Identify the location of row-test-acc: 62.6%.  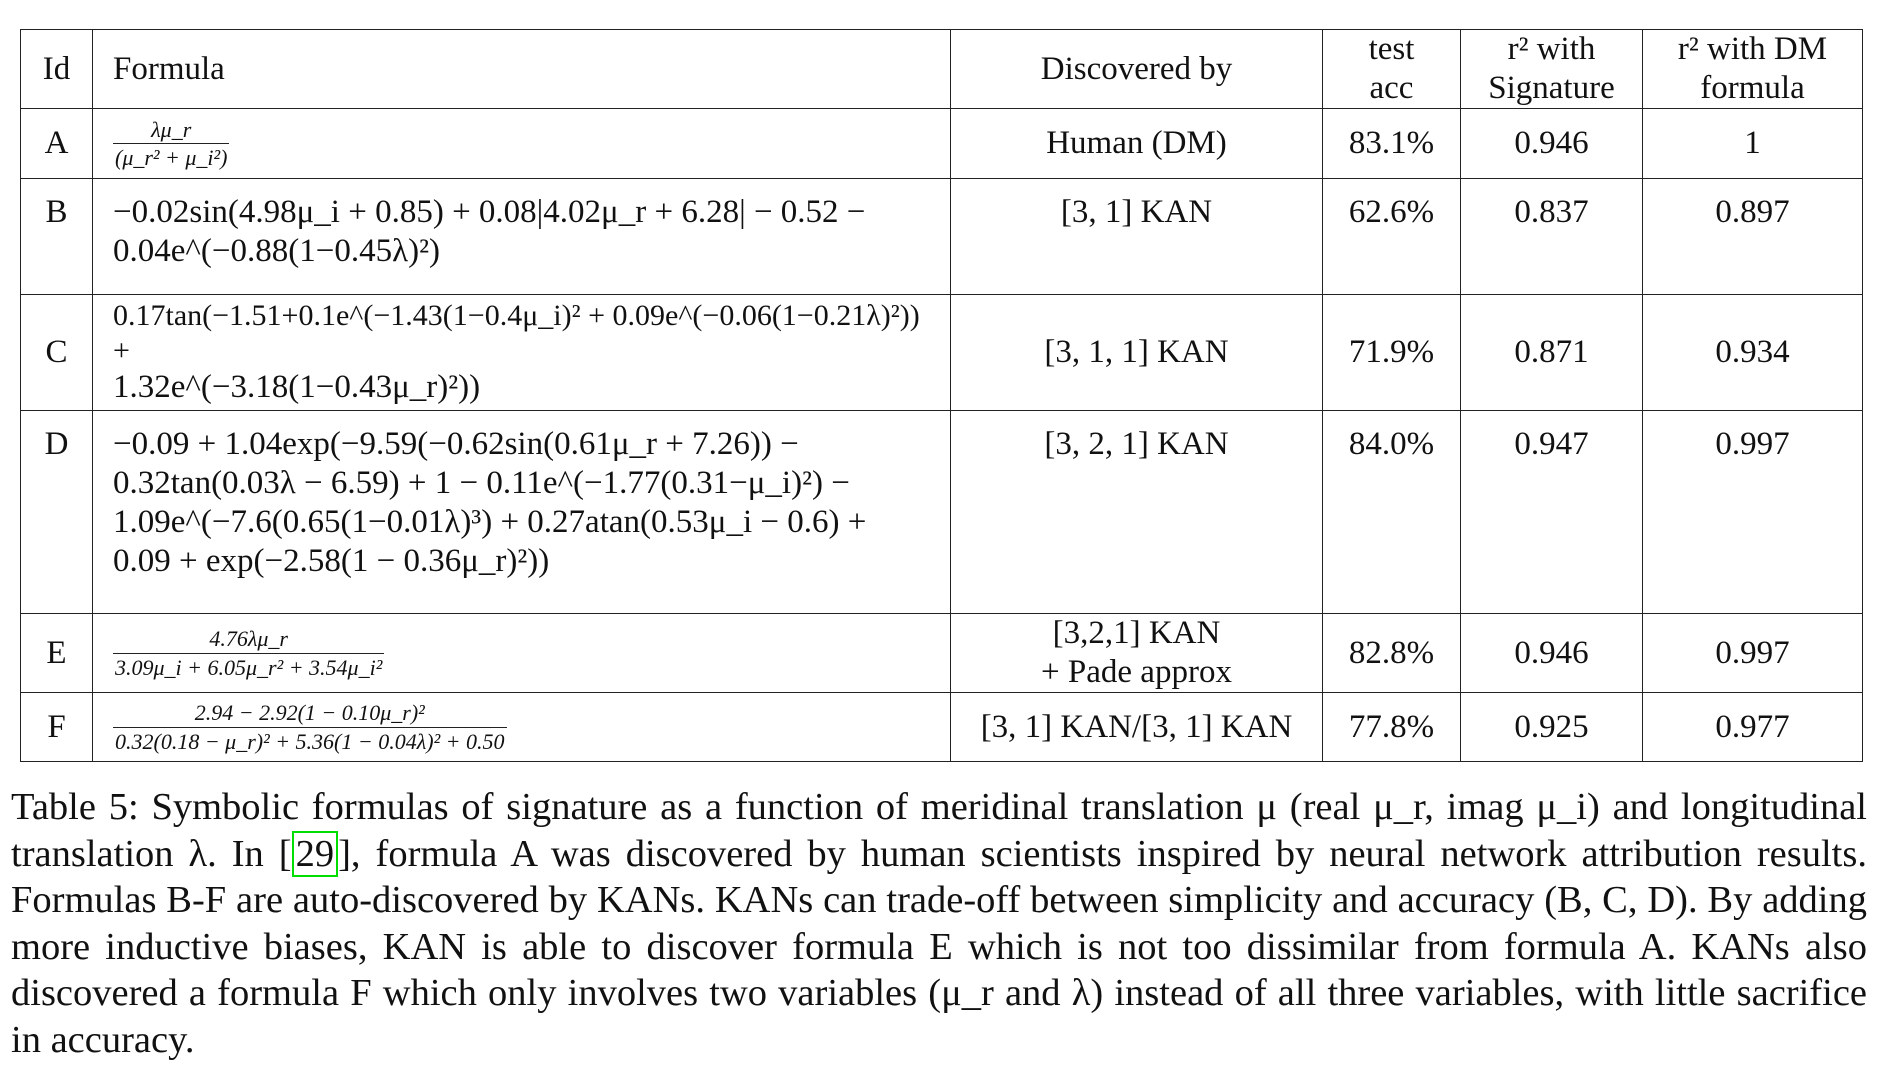
(1391, 236).